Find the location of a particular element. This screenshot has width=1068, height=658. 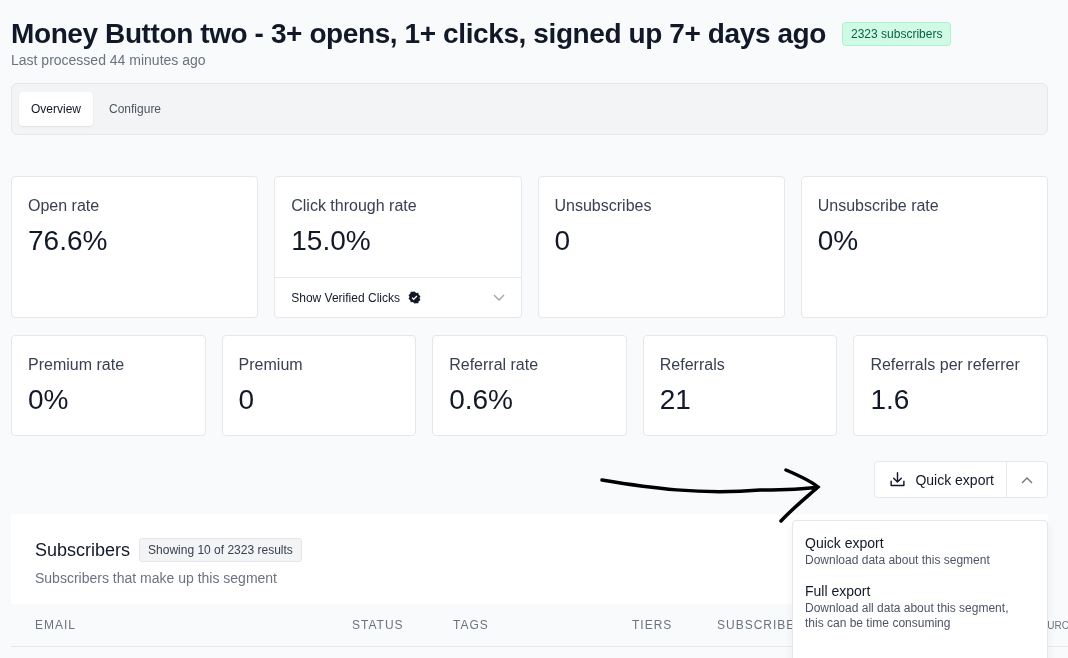

stat-label: Referrals is located at coordinates (692, 365).